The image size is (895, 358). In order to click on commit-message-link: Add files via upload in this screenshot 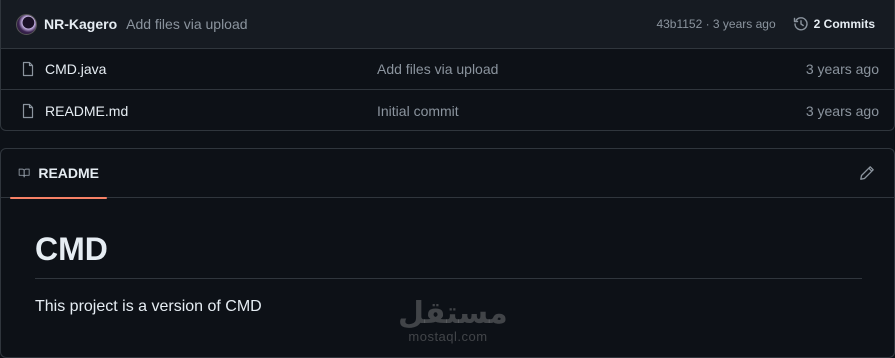, I will do `click(186, 24)`.